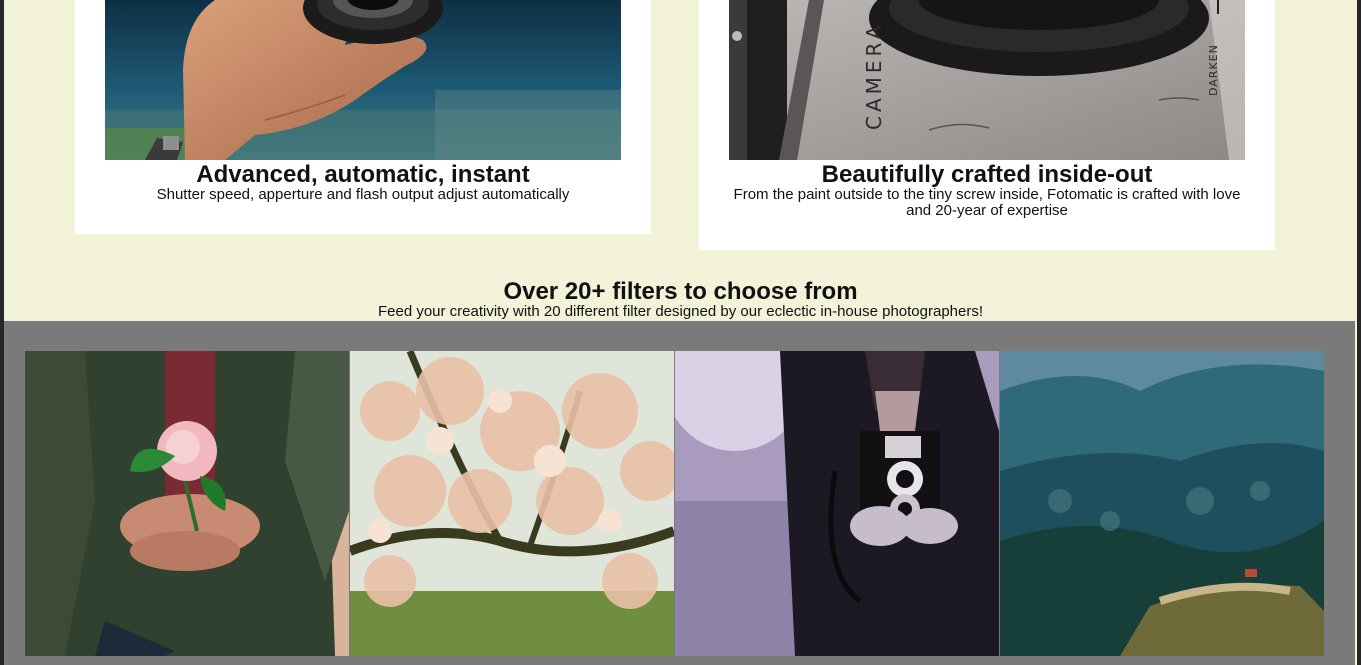  I want to click on feature-title: Beautifully crafted inside-out, so click(987, 174).